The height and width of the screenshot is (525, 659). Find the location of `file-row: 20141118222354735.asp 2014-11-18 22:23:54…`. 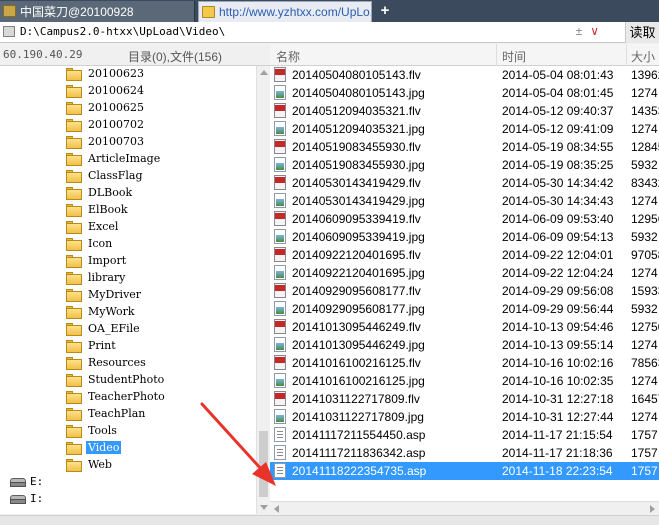

file-row: 20141118222354735.asp 2014-11-18 22:23:54… is located at coordinates (464, 471).